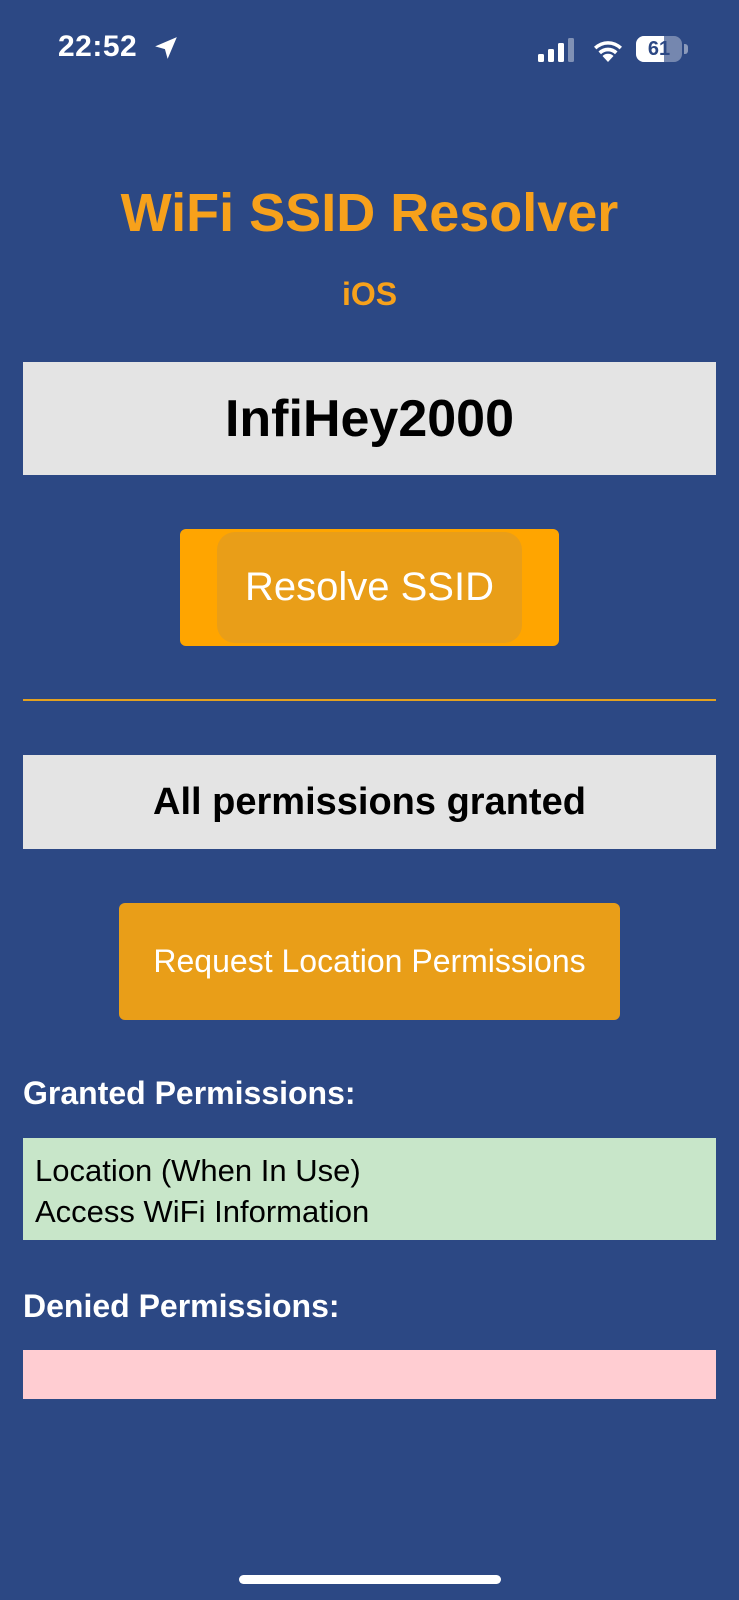  I want to click on resolve-ssid-button: Resolve SSID, so click(369, 587).